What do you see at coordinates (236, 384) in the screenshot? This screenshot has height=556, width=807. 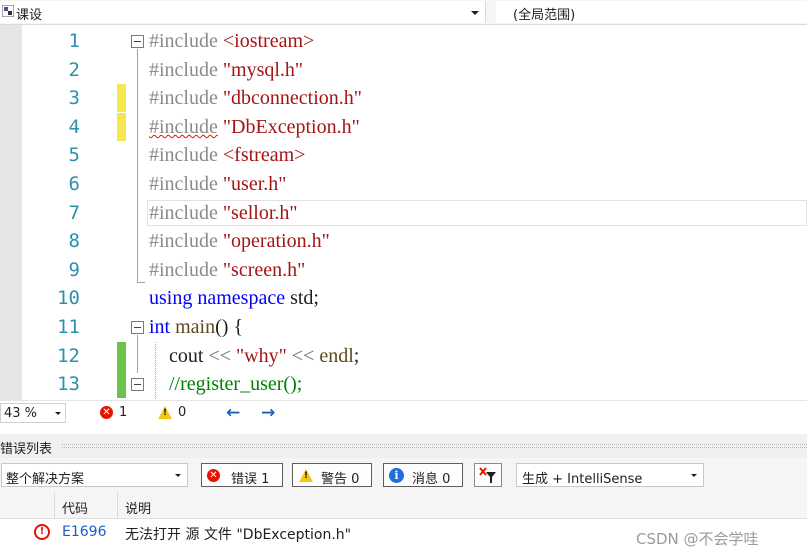 I see `code-token: //register_user();` at bounding box center [236, 384].